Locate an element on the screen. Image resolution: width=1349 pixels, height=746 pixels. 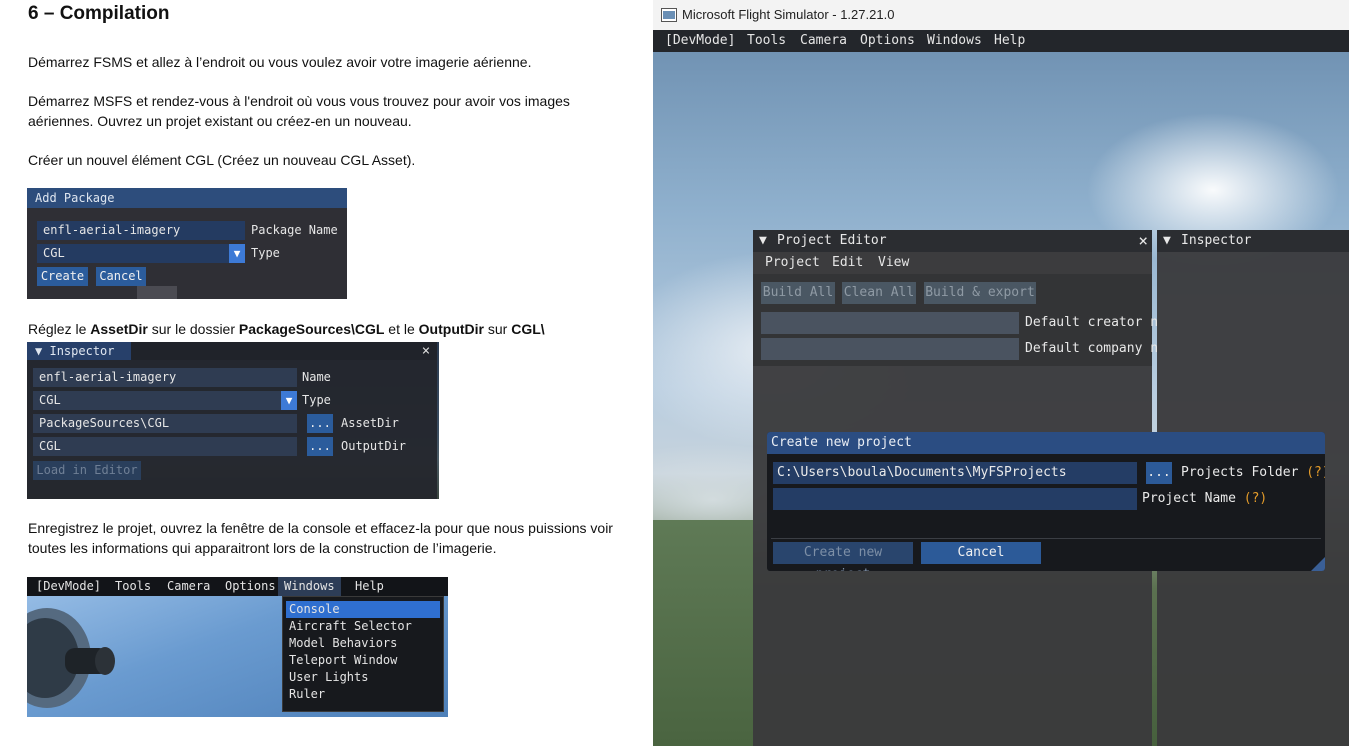
build-export-button: Build & export is located at coordinates (980, 293).